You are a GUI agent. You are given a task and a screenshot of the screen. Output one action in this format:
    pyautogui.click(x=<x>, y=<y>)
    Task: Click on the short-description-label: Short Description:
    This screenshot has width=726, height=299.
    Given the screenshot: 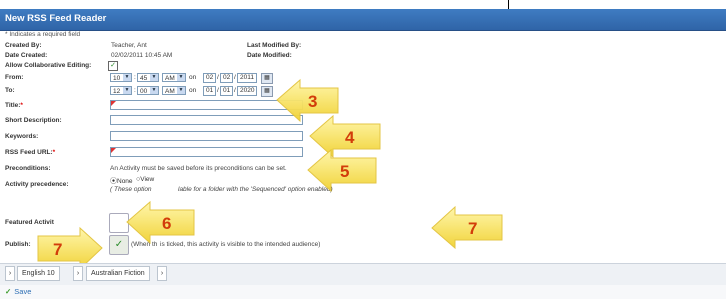 What is the action you would take?
    pyautogui.click(x=33, y=120)
    